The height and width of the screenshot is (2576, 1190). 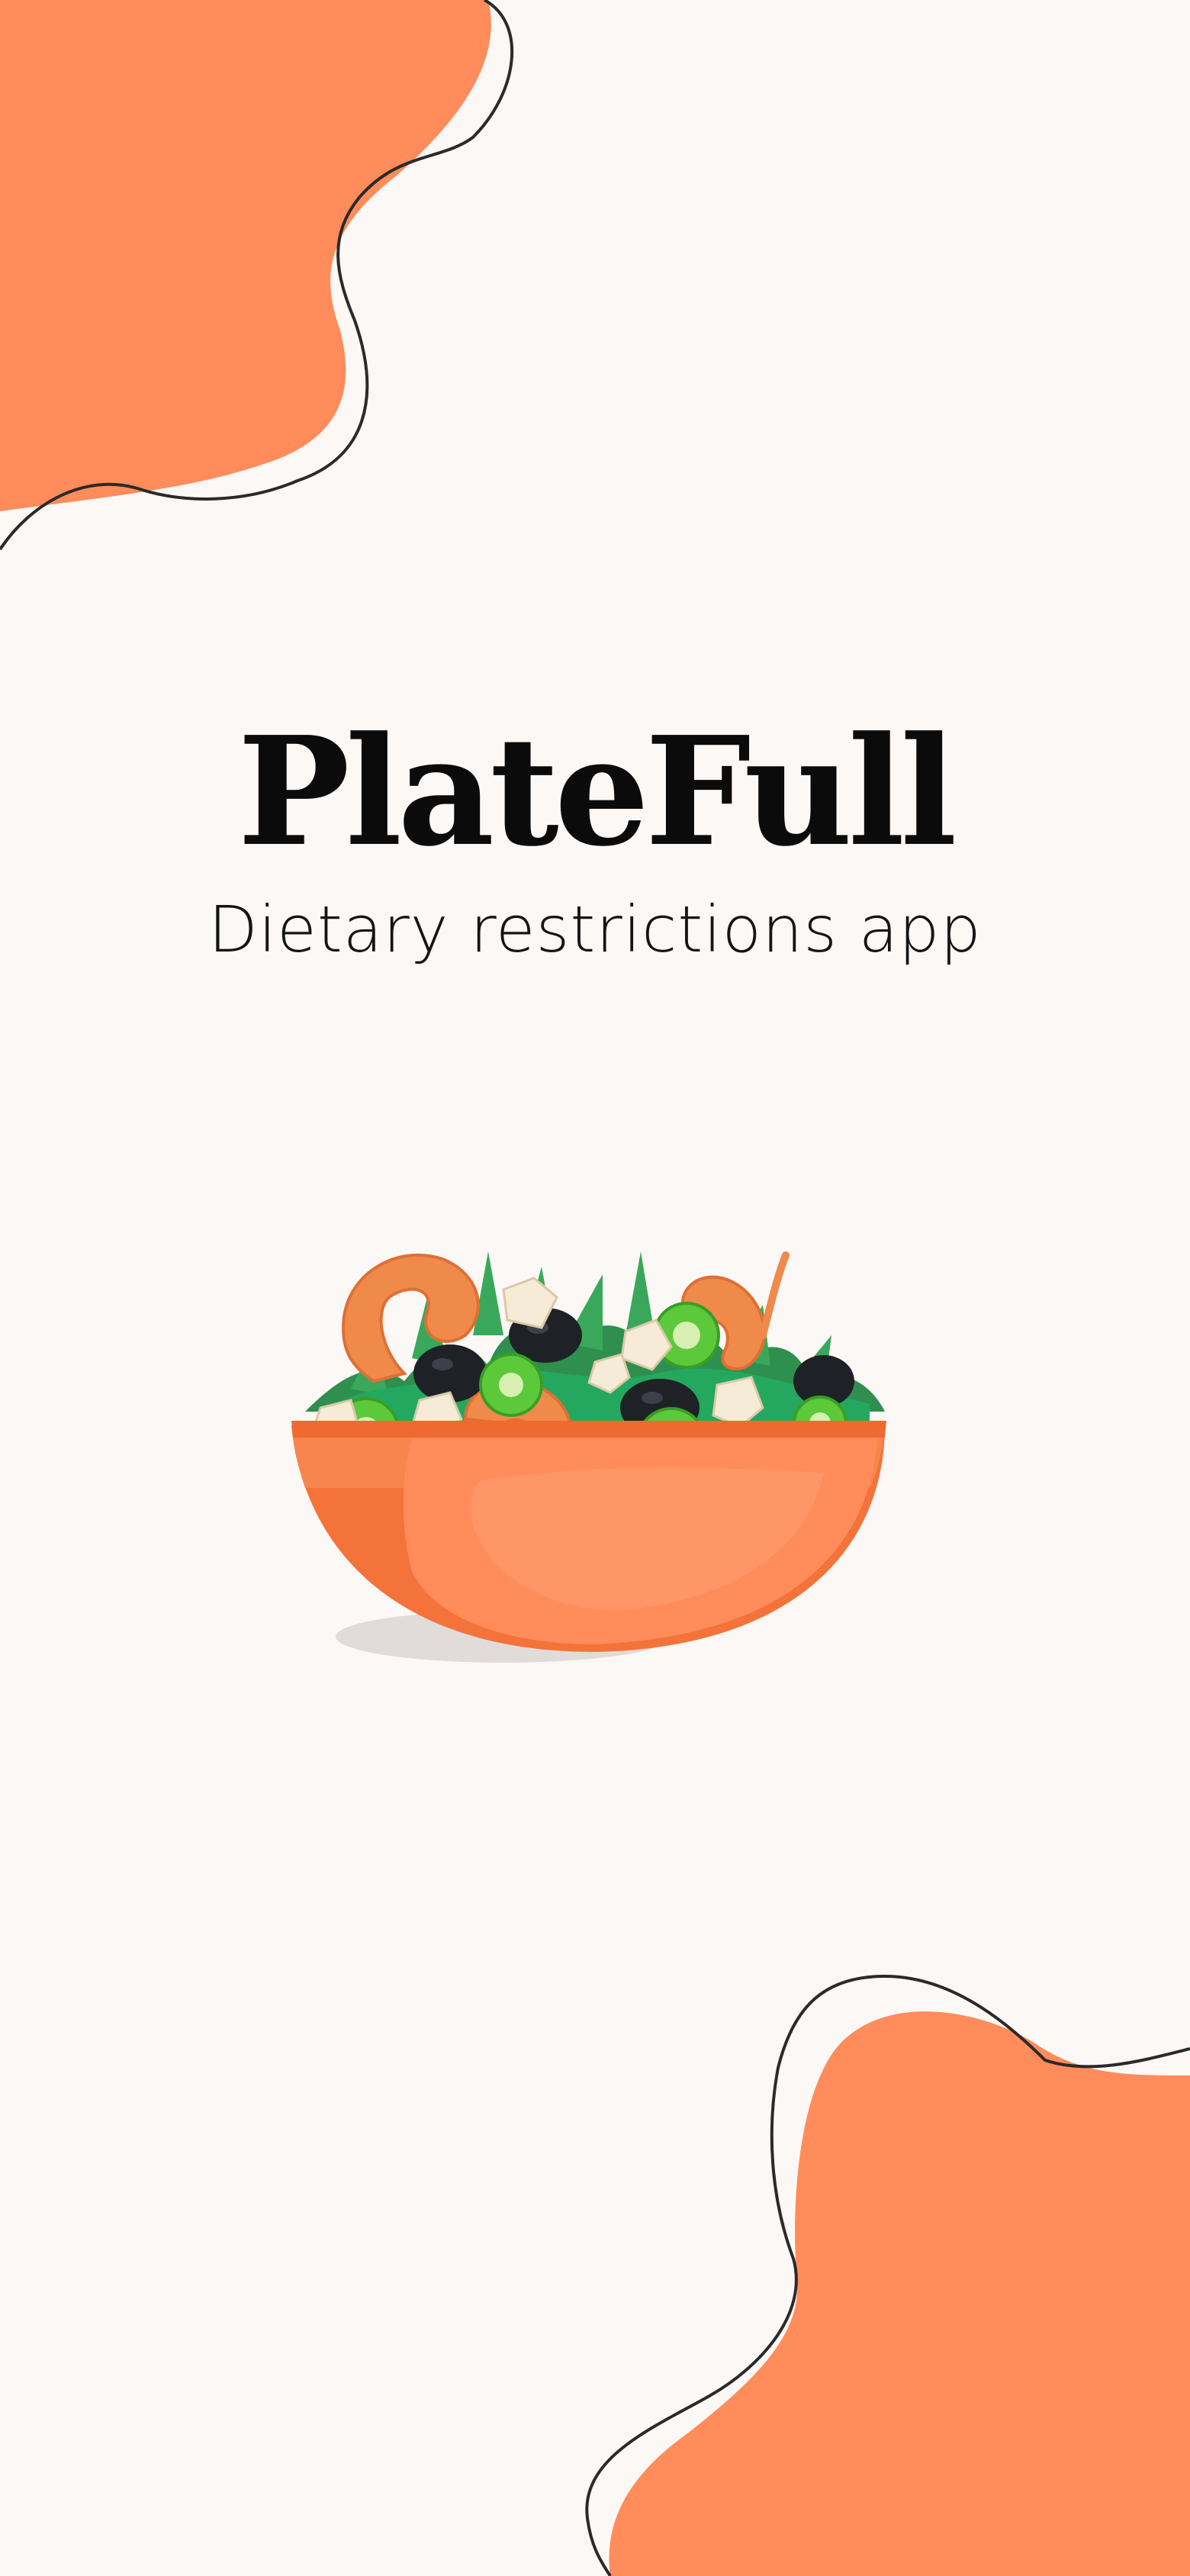 What do you see at coordinates (597, 792) in the screenshot?
I see `app-title: PlateFull` at bounding box center [597, 792].